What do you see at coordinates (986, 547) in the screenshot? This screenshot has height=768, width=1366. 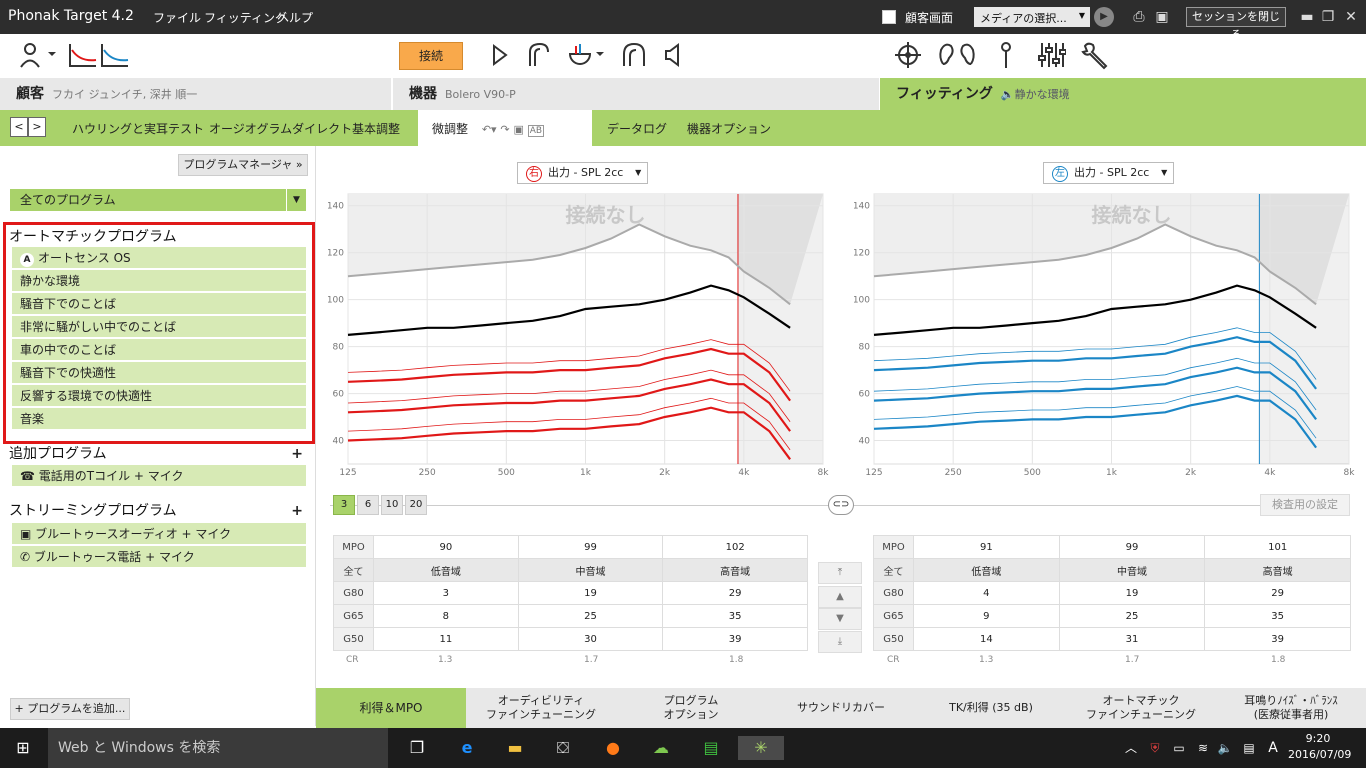 I see `mpo-cell: 91` at bounding box center [986, 547].